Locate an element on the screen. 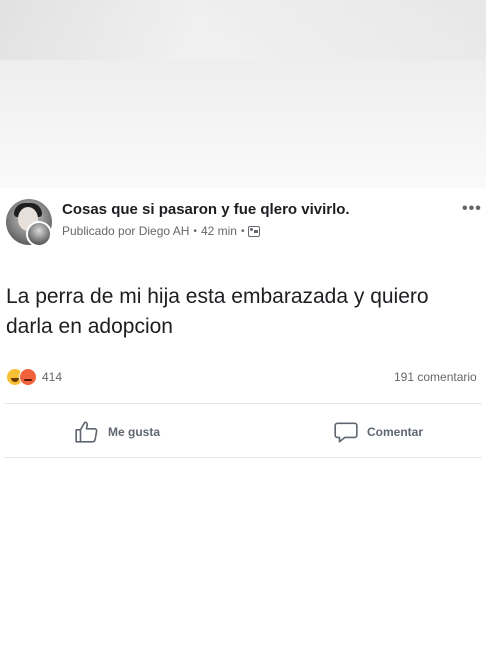 The height and width of the screenshot is (648, 486). comment-button: Comentar is located at coordinates (378, 432).